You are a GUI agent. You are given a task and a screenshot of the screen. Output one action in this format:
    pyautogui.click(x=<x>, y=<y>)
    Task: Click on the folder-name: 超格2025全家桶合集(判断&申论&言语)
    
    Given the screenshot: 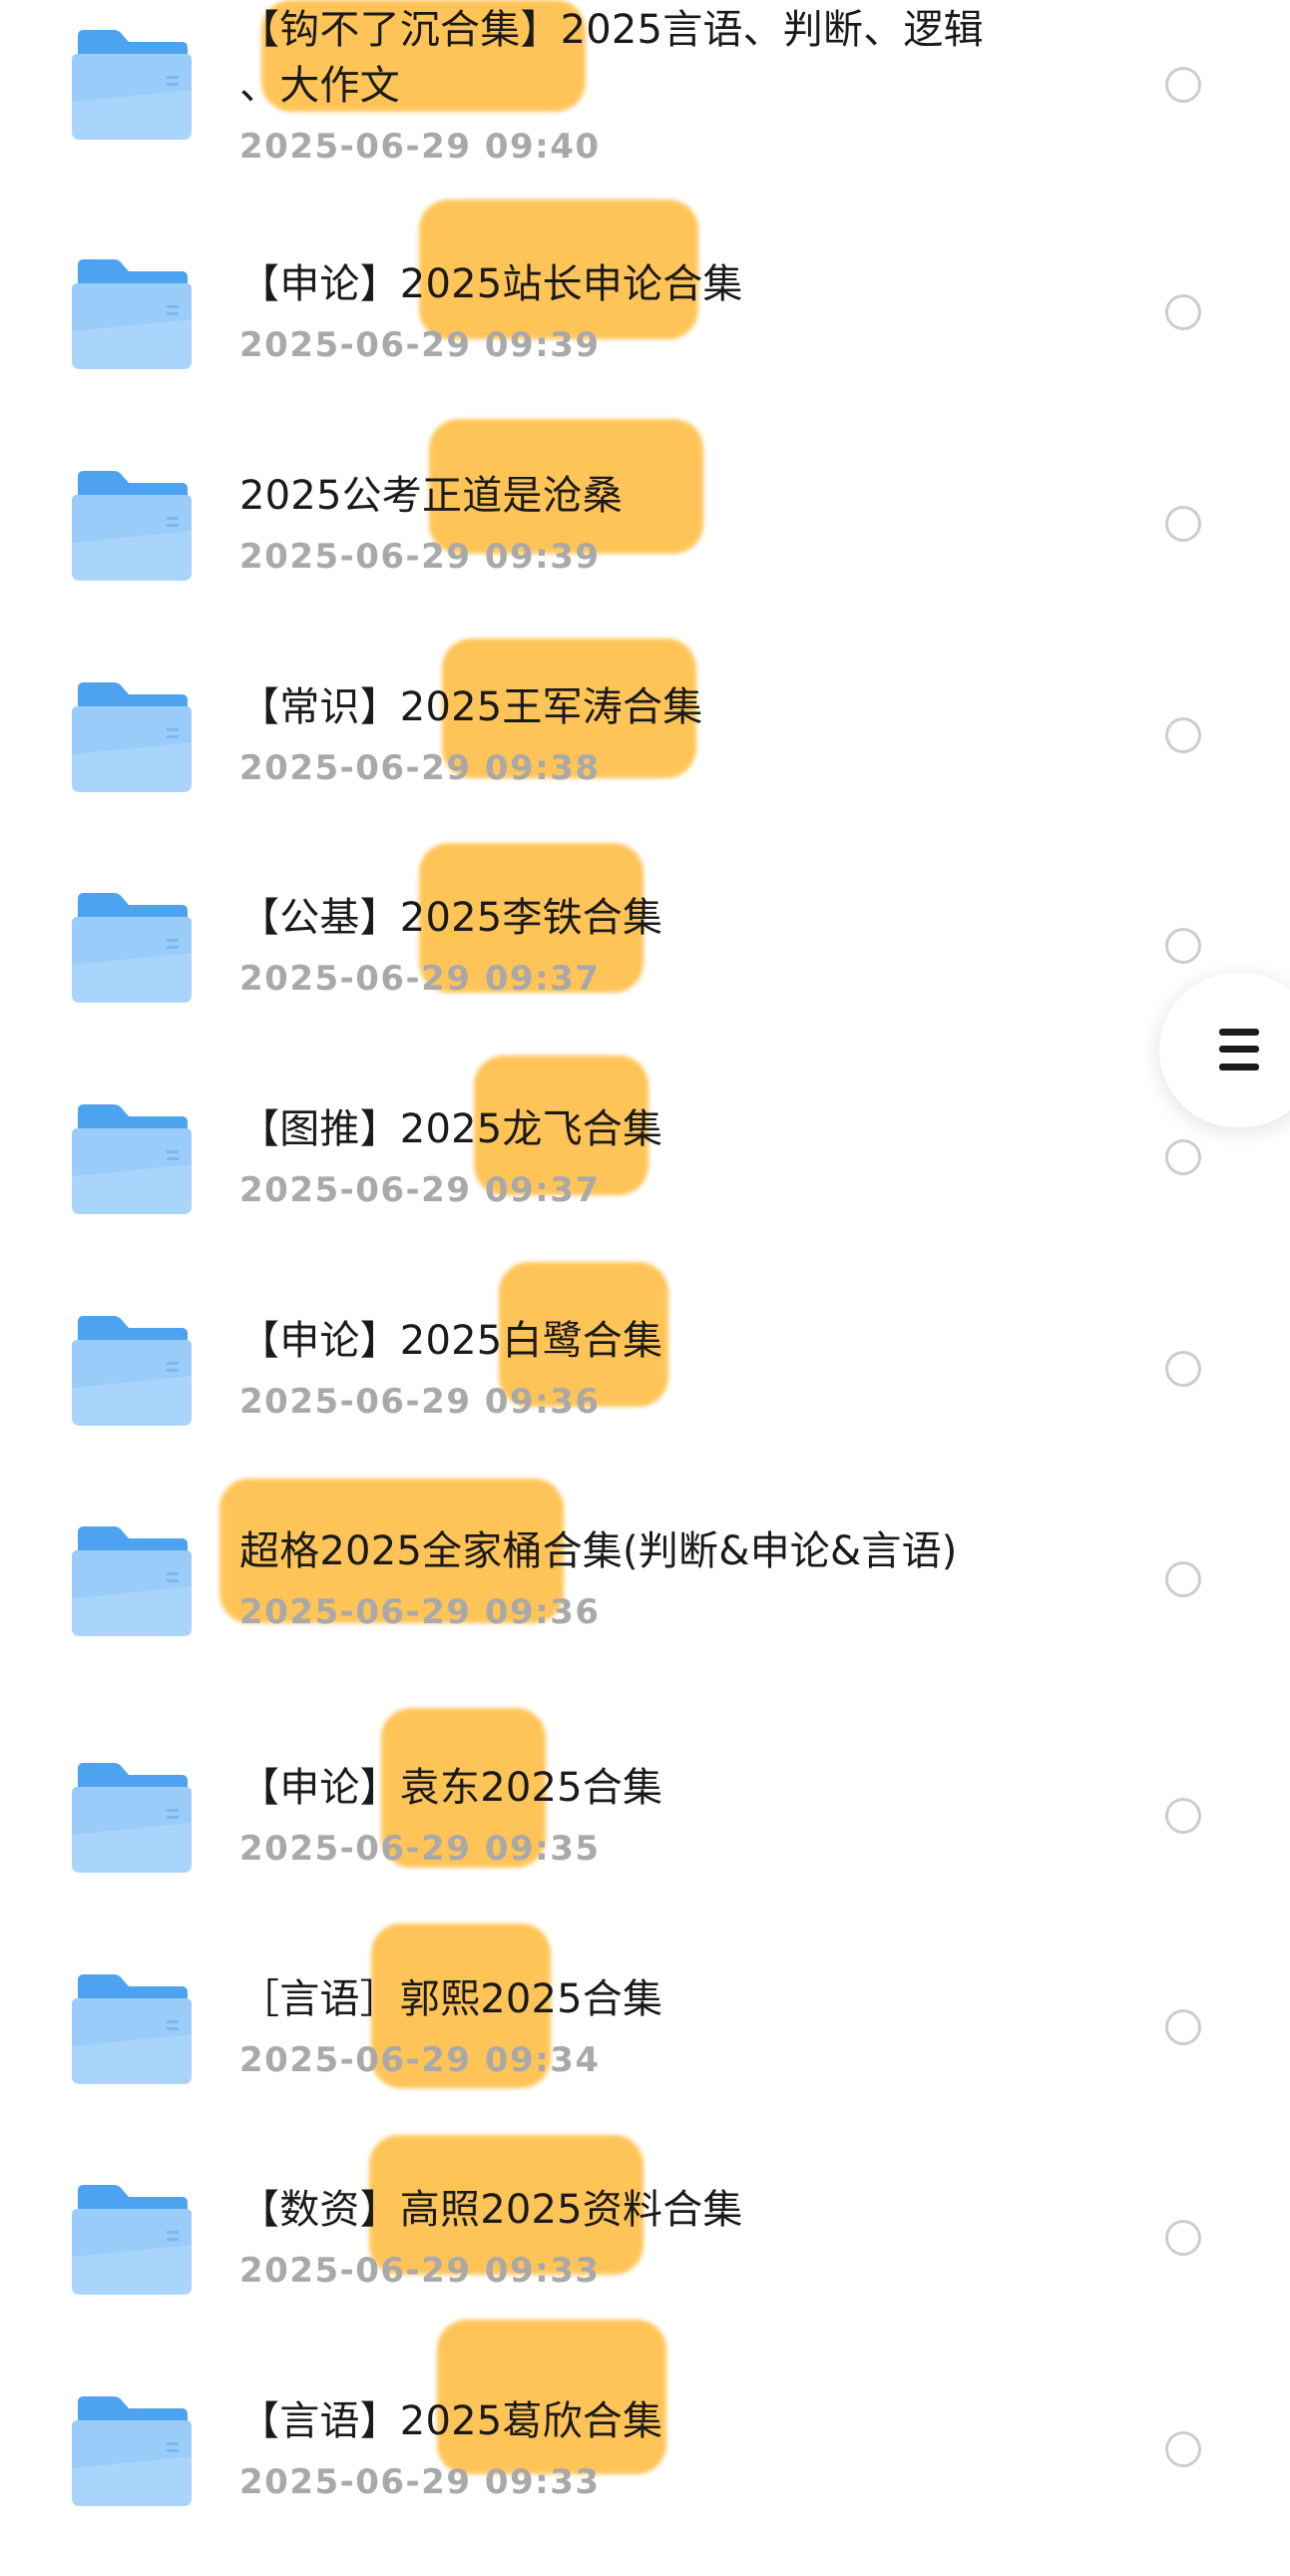 What is the action you would take?
    pyautogui.click(x=599, y=1551)
    